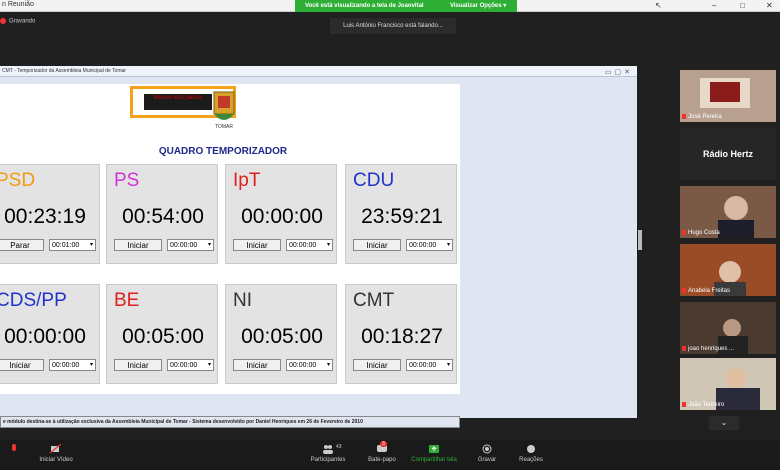 The image size is (780, 470). Describe the element at coordinates (728, 270) in the screenshot. I see `participant-tile-3: Anabela Freitas` at that location.